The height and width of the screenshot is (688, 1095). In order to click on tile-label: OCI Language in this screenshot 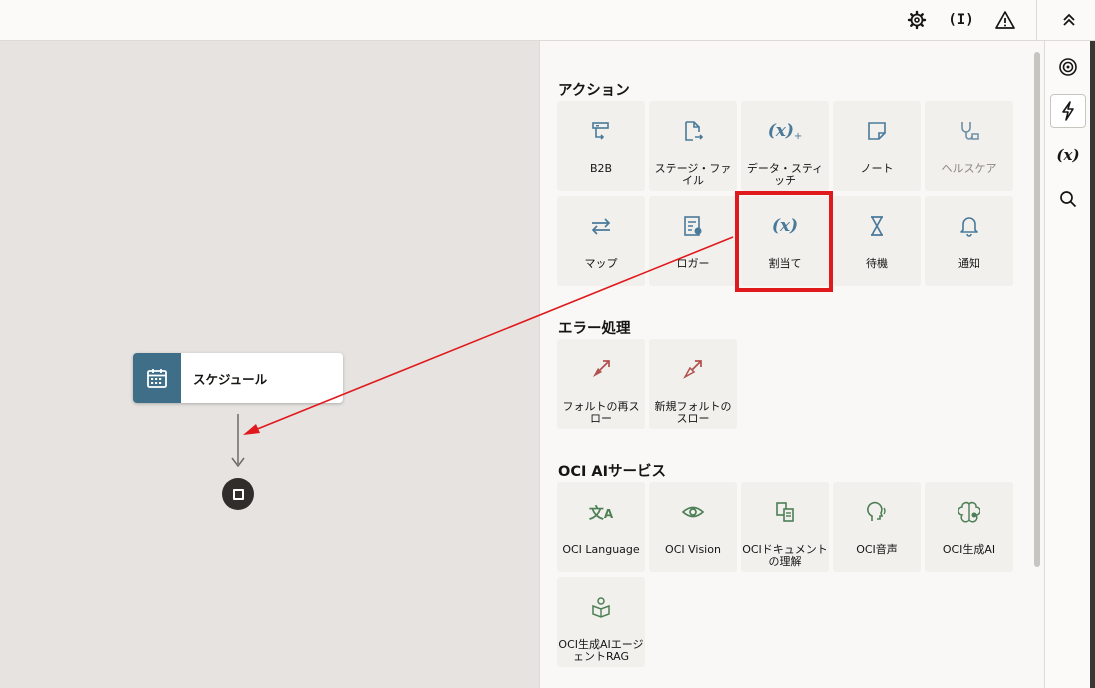, I will do `click(601, 549)`.